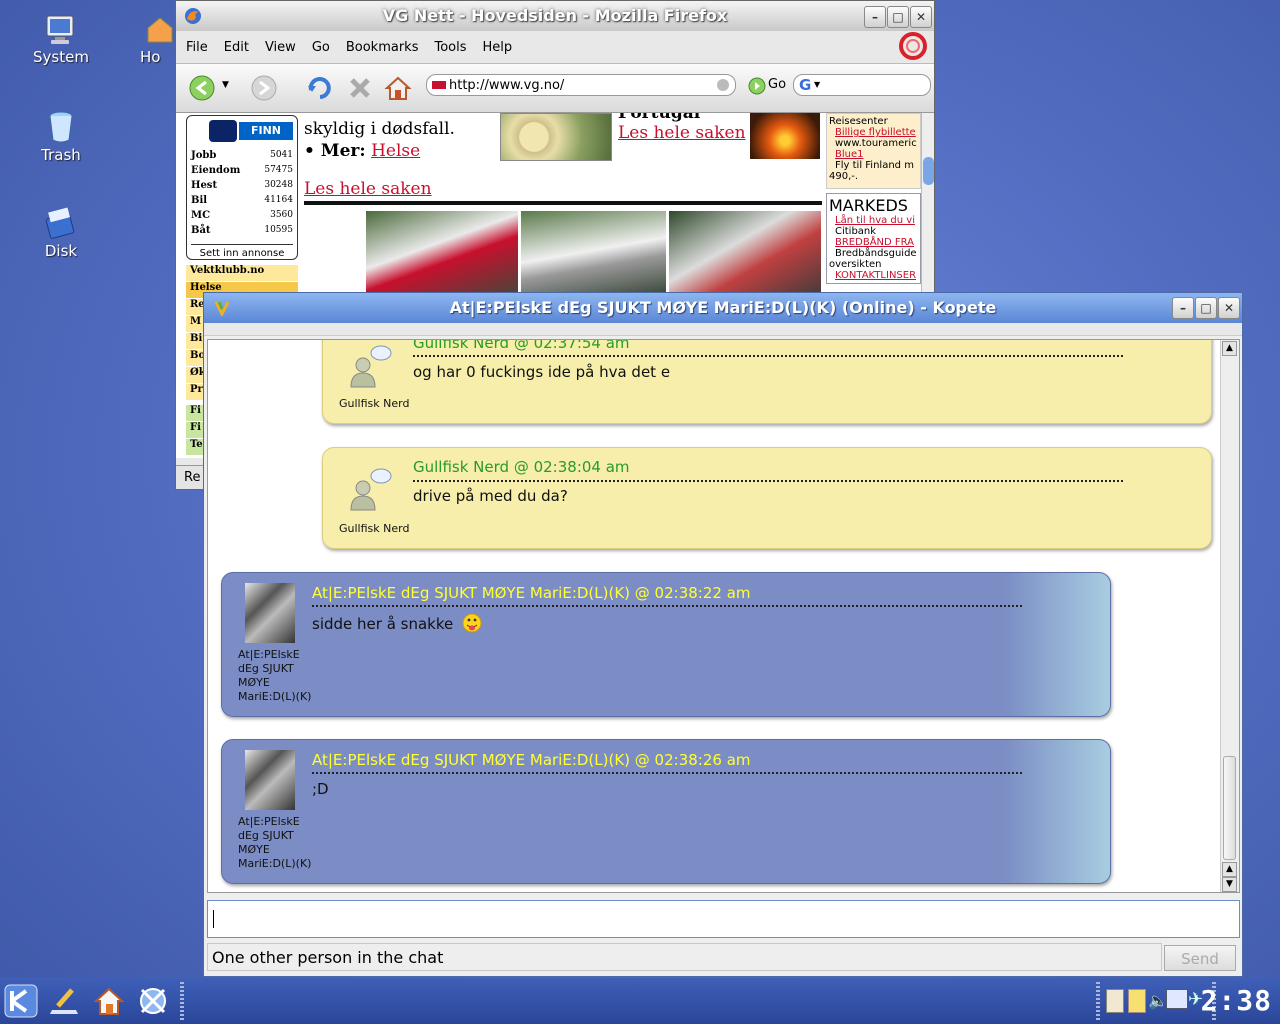 The image size is (1280, 1024). I want to click on send-button: Send, so click(1200, 958).